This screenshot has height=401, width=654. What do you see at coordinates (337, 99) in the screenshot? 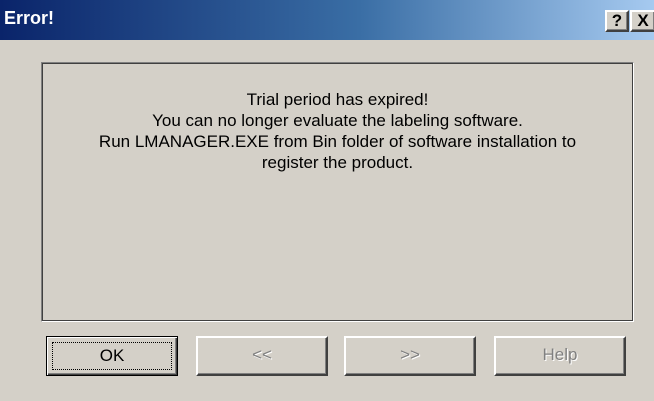
I see `message-line-1: Trial period has expired!` at bounding box center [337, 99].